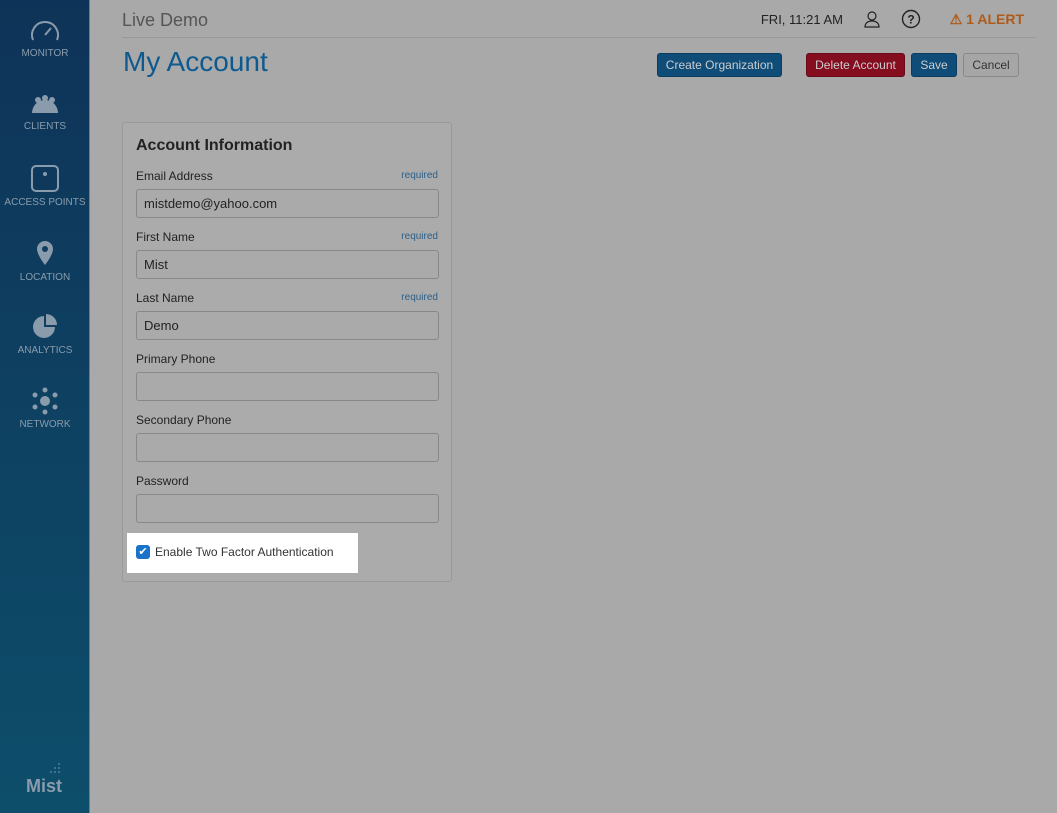 The height and width of the screenshot is (813, 1057). Describe the element at coordinates (991, 65) in the screenshot. I see `cancel-button: Cancel` at that location.